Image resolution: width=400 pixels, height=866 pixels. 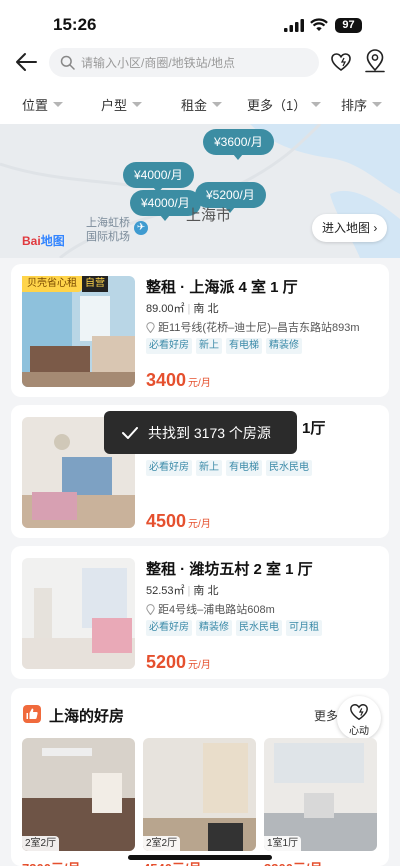 What do you see at coordinates (293, 862) in the screenshot?
I see `good-home-price: 3300元/月` at bounding box center [293, 862].